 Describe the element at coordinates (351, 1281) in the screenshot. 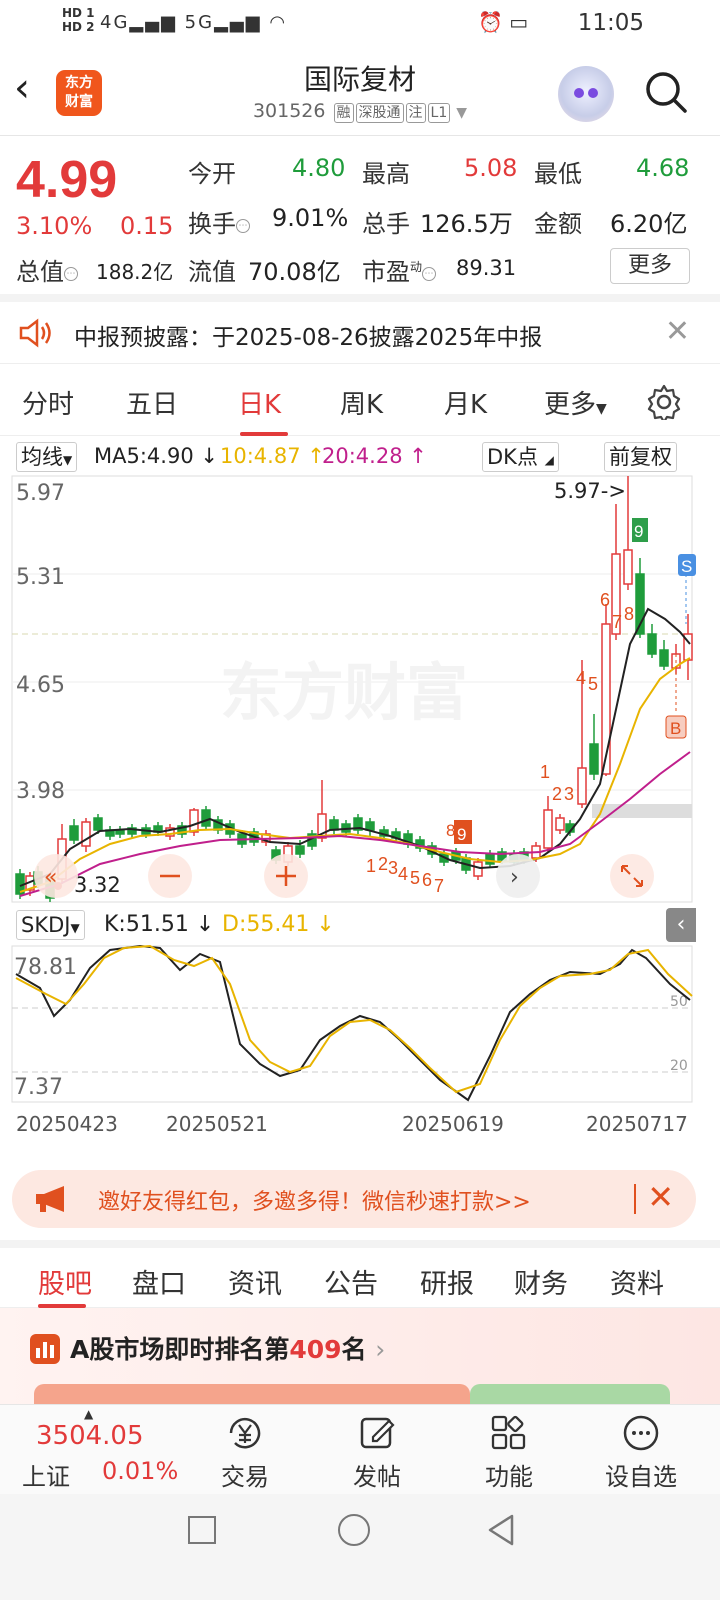

I see `tab-announcements: 公告` at that location.